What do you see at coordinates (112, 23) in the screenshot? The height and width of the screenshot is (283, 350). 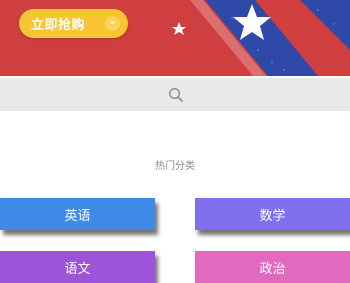 I see `double-chevron-right-icon: »` at bounding box center [112, 23].